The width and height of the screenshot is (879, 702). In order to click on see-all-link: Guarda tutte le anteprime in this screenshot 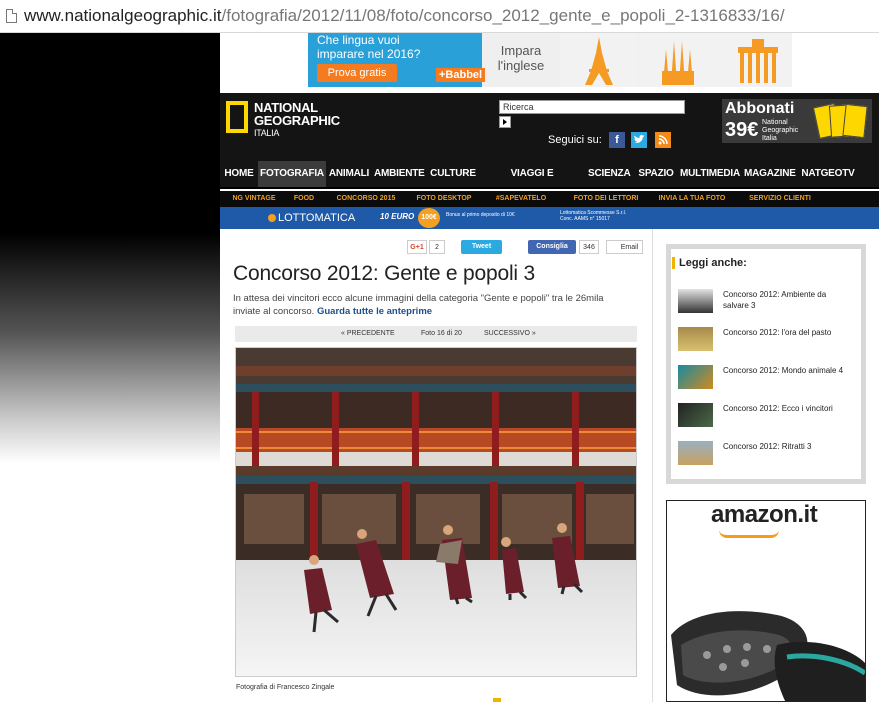, I will do `click(374, 311)`.